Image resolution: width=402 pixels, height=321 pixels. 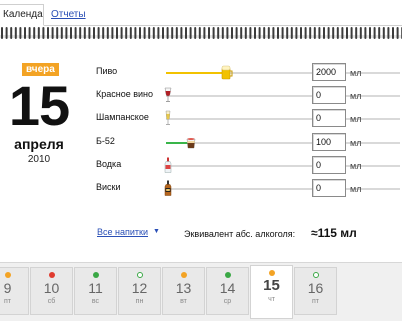 What do you see at coordinates (168, 188) in the screenshot?
I see `whisky-bottle-icon` at bounding box center [168, 188].